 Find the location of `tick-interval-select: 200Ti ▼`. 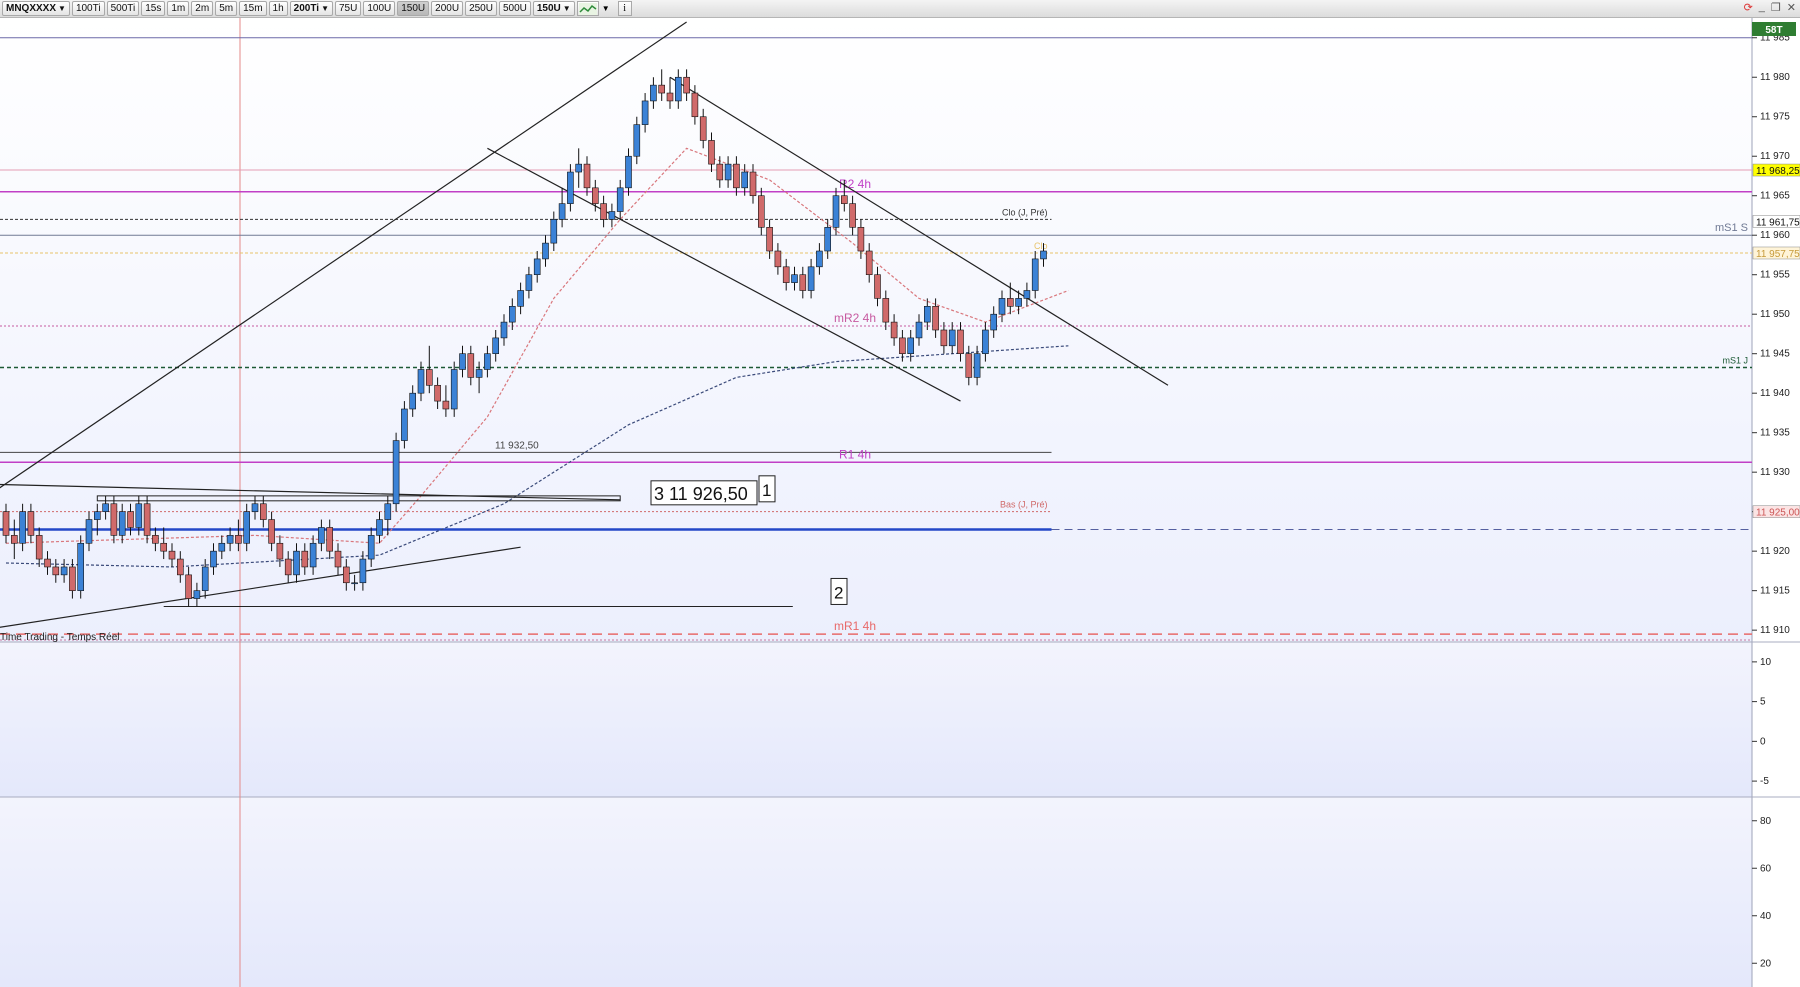

tick-interval-select: 200Ti ▼ is located at coordinates (311, 8).